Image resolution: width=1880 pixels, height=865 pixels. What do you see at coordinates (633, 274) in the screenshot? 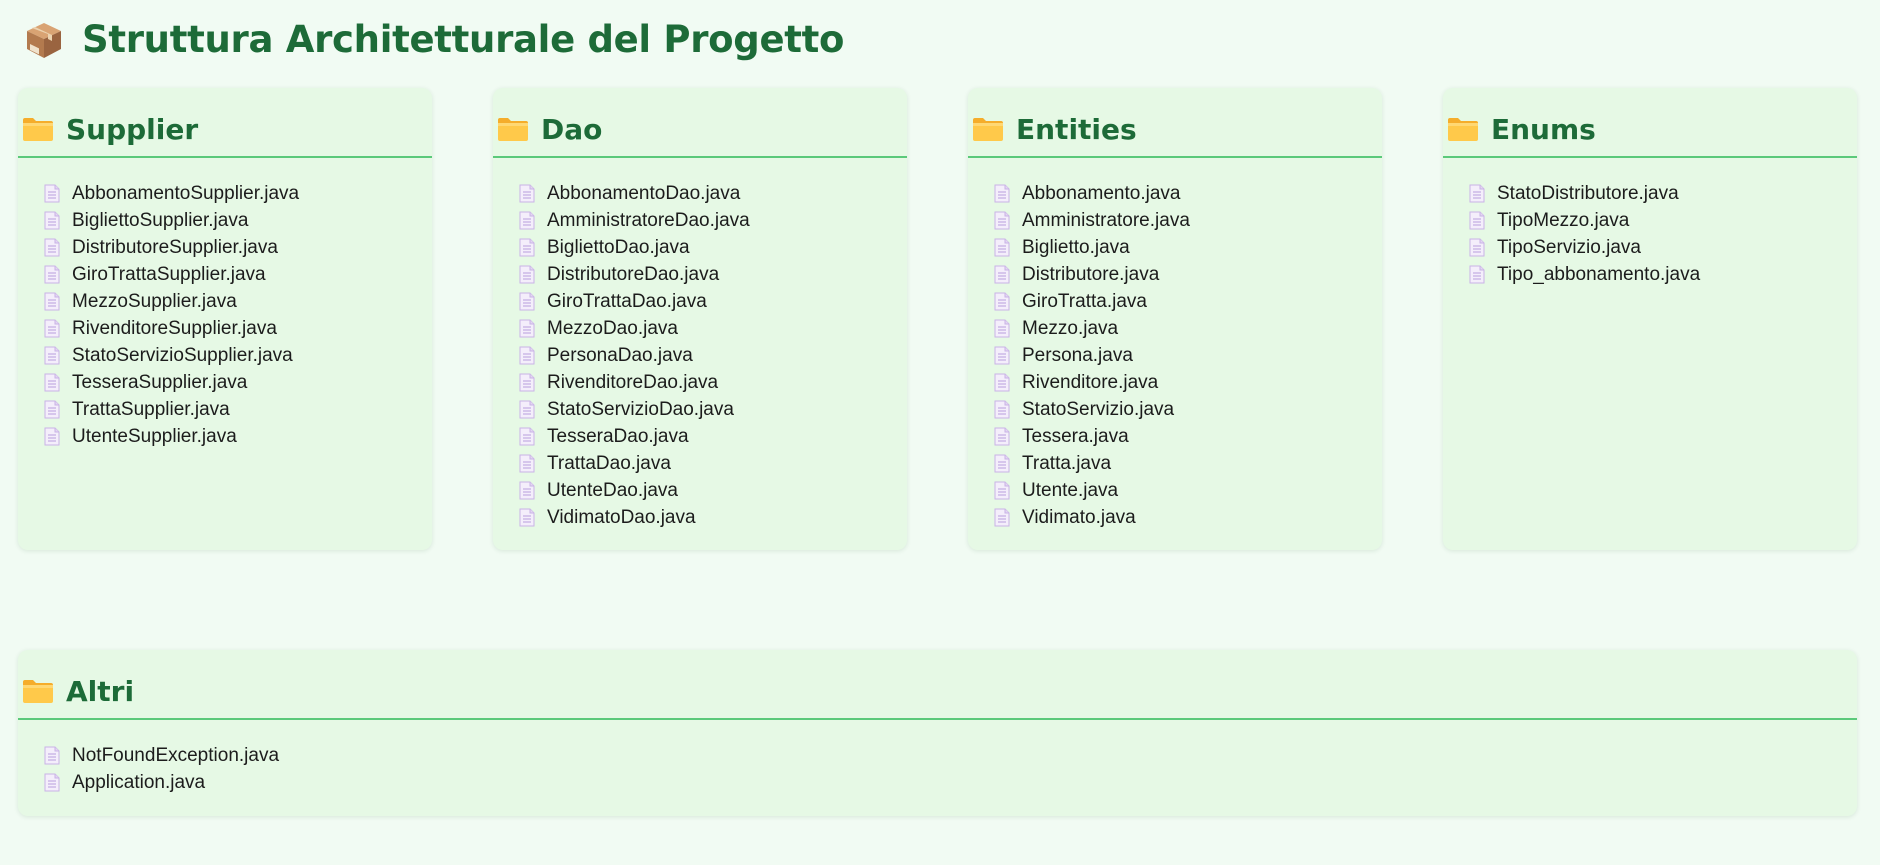
I see `file-name: DistributoreDao.java` at bounding box center [633, 274].